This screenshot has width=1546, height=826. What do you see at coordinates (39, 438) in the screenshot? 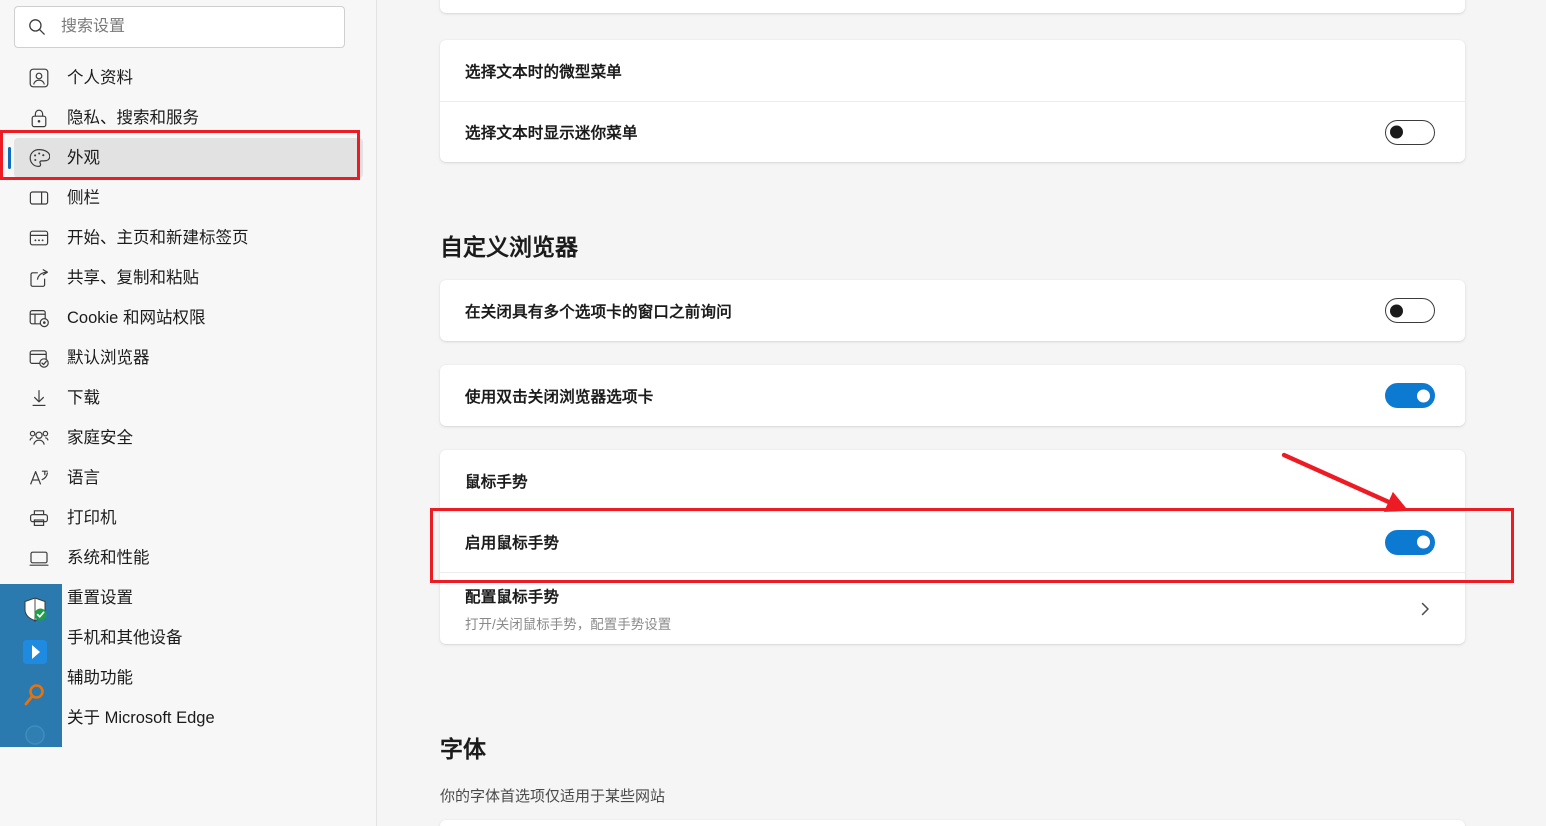
I see `family-icon` at bounding box center [39, 438].